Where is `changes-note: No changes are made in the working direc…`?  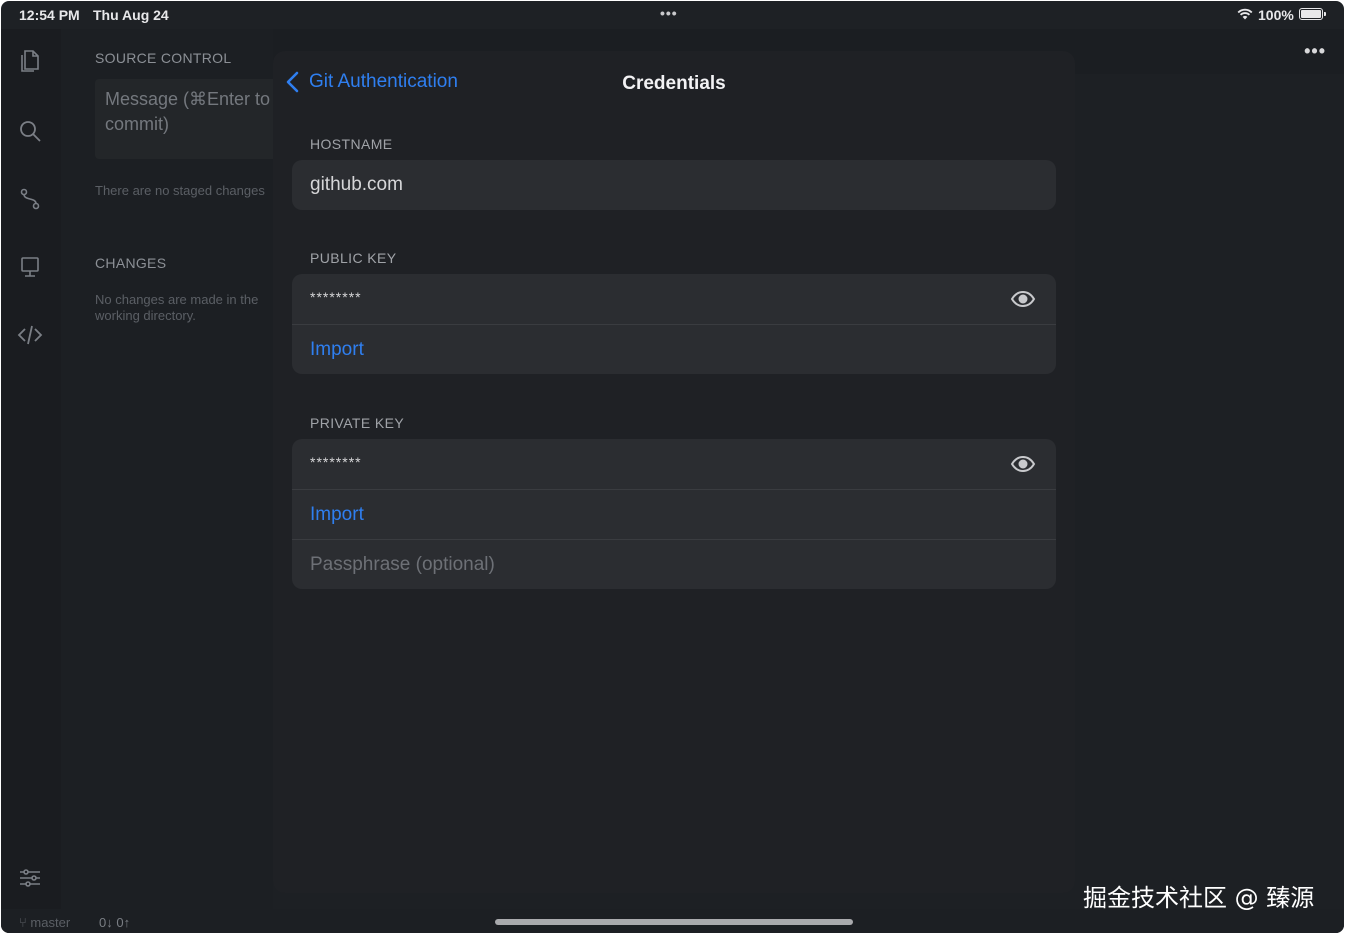 changes-note: No changes are made in the working direc… is located at coordinates (177, 307).